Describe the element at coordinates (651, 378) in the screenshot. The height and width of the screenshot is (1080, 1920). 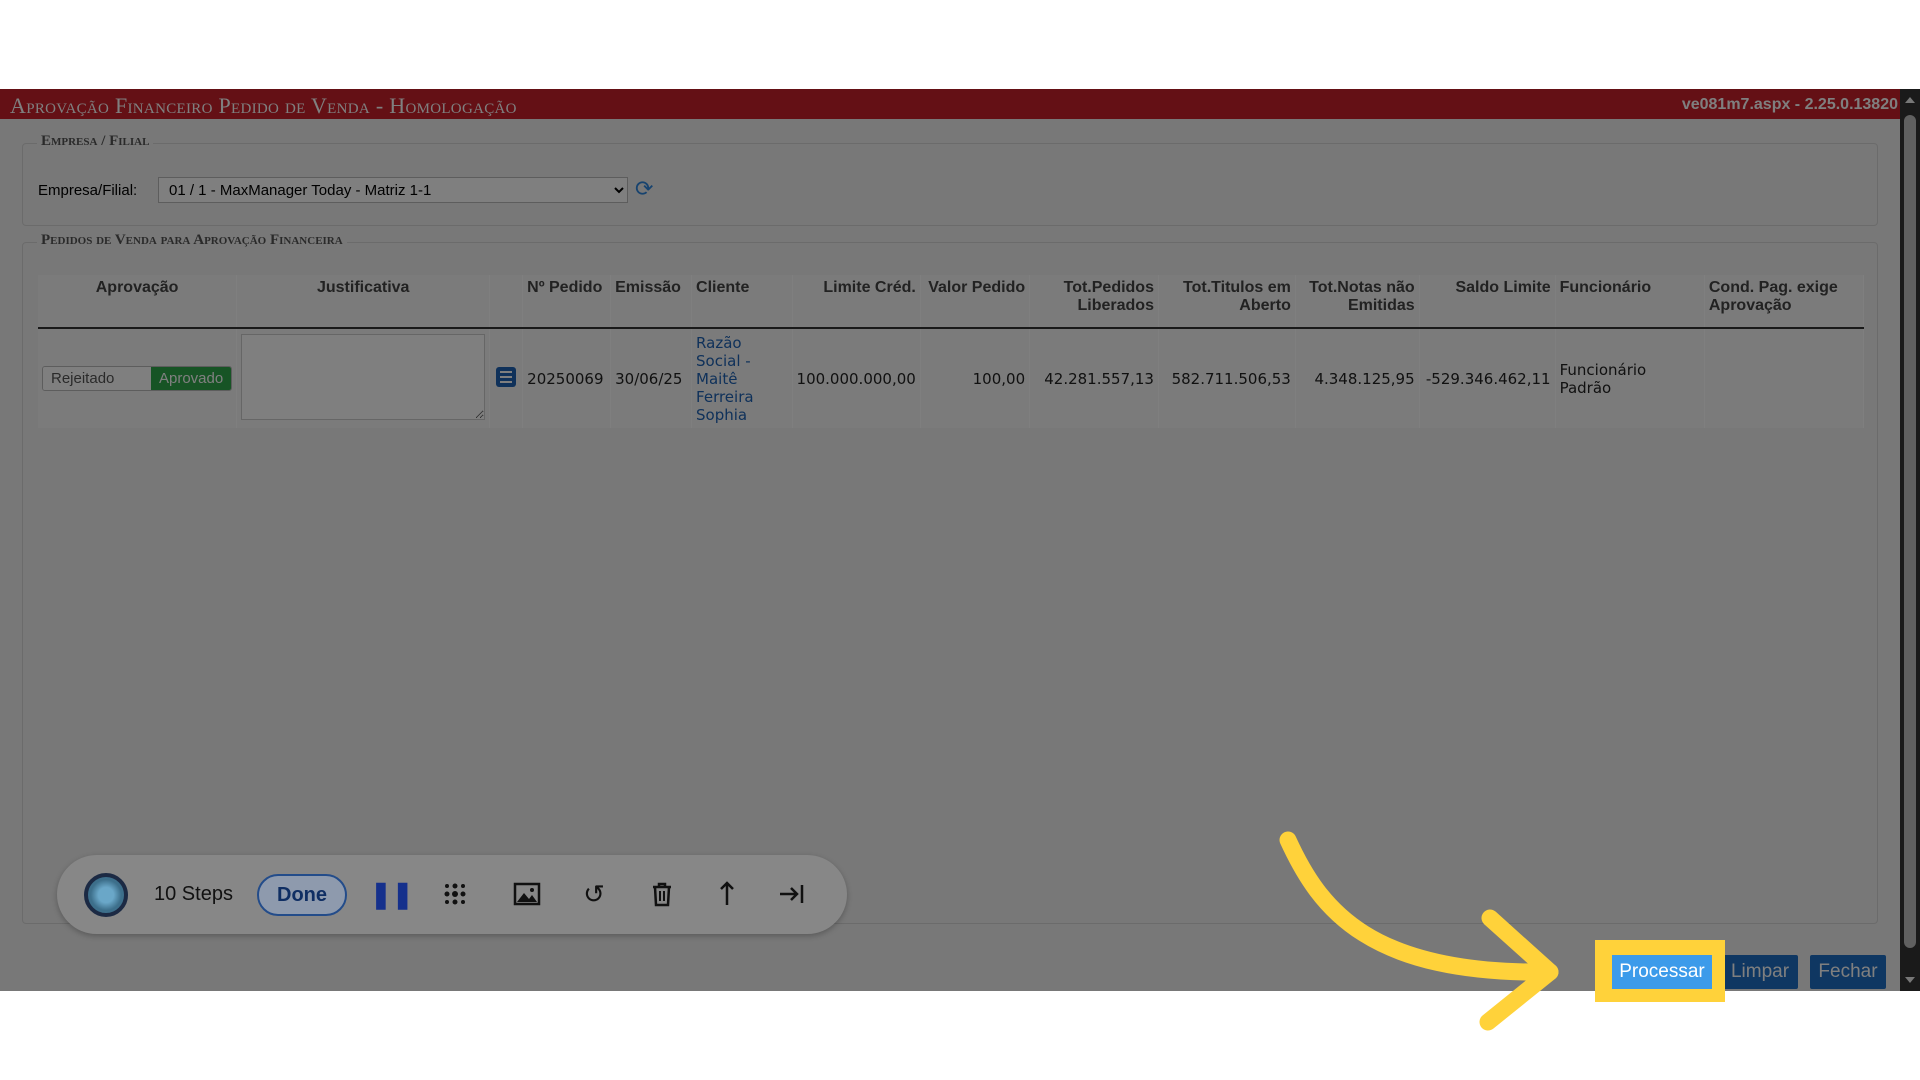
I see `cell-emissao: 30/06/25` at that location.